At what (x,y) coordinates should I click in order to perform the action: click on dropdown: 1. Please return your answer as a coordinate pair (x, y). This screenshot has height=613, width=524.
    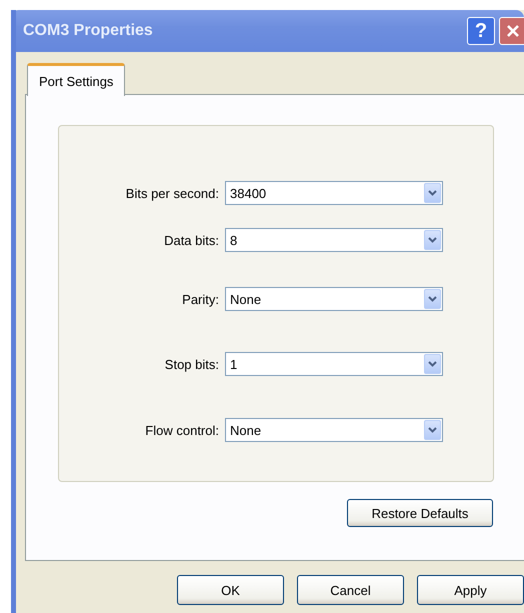
    Looking at the image, I should click on (334, 364).